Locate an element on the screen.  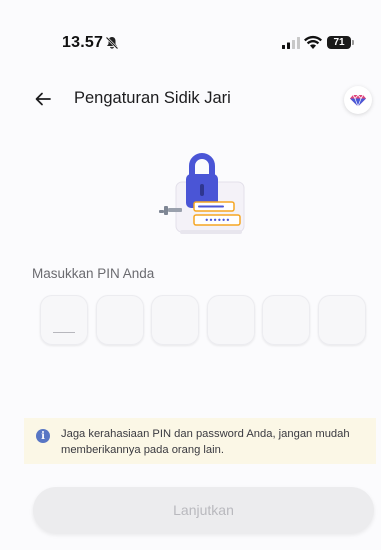
pin-label: Masukkan PIN Anda is located at coordinates (93, 273).